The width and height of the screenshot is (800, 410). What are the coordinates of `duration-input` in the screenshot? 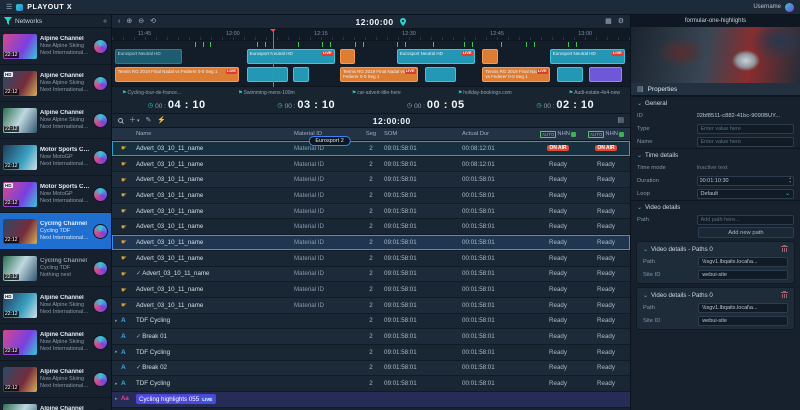 It's located at (744, 180).